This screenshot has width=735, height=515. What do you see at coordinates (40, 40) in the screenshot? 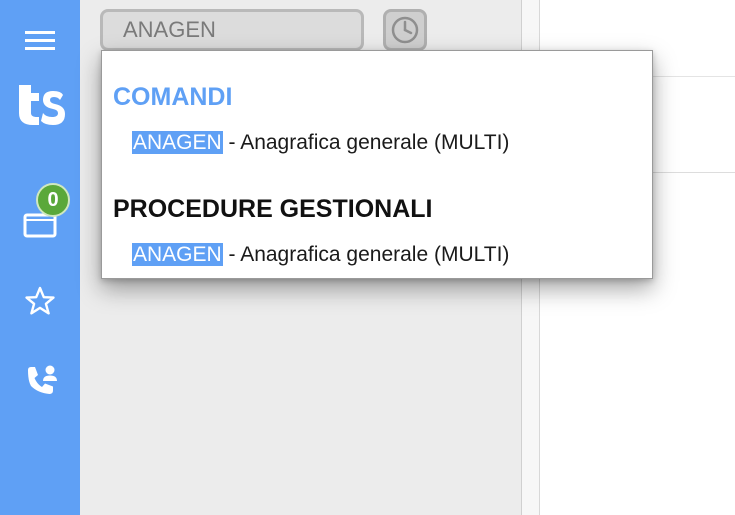
I see `hamburger-menu-icon` at bounding box center [40, 40].